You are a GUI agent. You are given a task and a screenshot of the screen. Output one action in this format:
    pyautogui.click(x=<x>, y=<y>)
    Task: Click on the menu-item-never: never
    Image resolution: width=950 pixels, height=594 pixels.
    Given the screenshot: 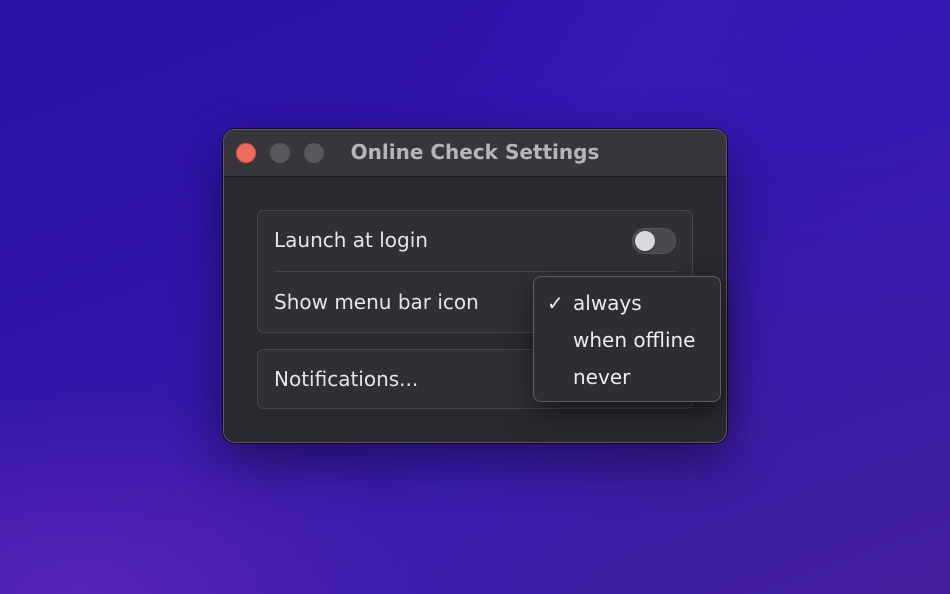 What is the action you would take?
    pyautogui.click(x=627, y=377)
    